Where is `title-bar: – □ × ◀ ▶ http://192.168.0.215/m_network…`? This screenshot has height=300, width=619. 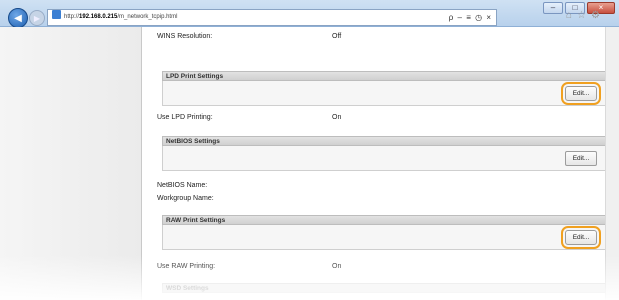
title-bar: – □ × ◀ ▶ http://192.168.0.215/m_network… is located at coordinates (309, 14).